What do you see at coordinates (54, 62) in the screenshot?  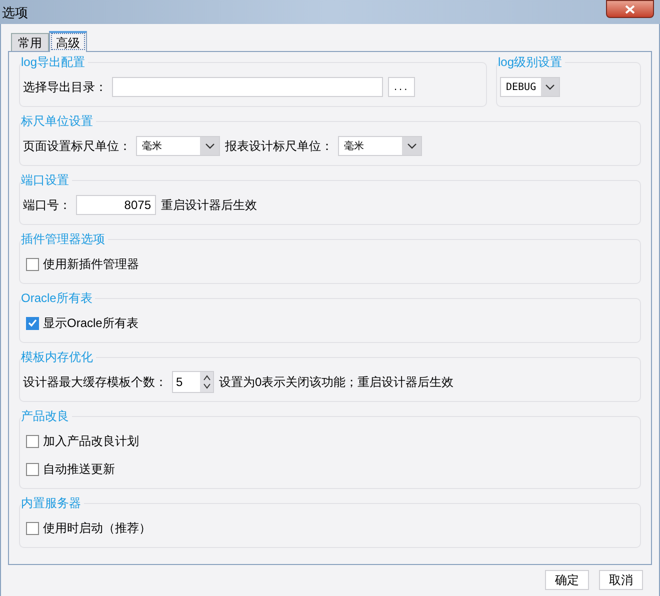 I see `group-title: log导出配置` at bounding box center [54, 62].